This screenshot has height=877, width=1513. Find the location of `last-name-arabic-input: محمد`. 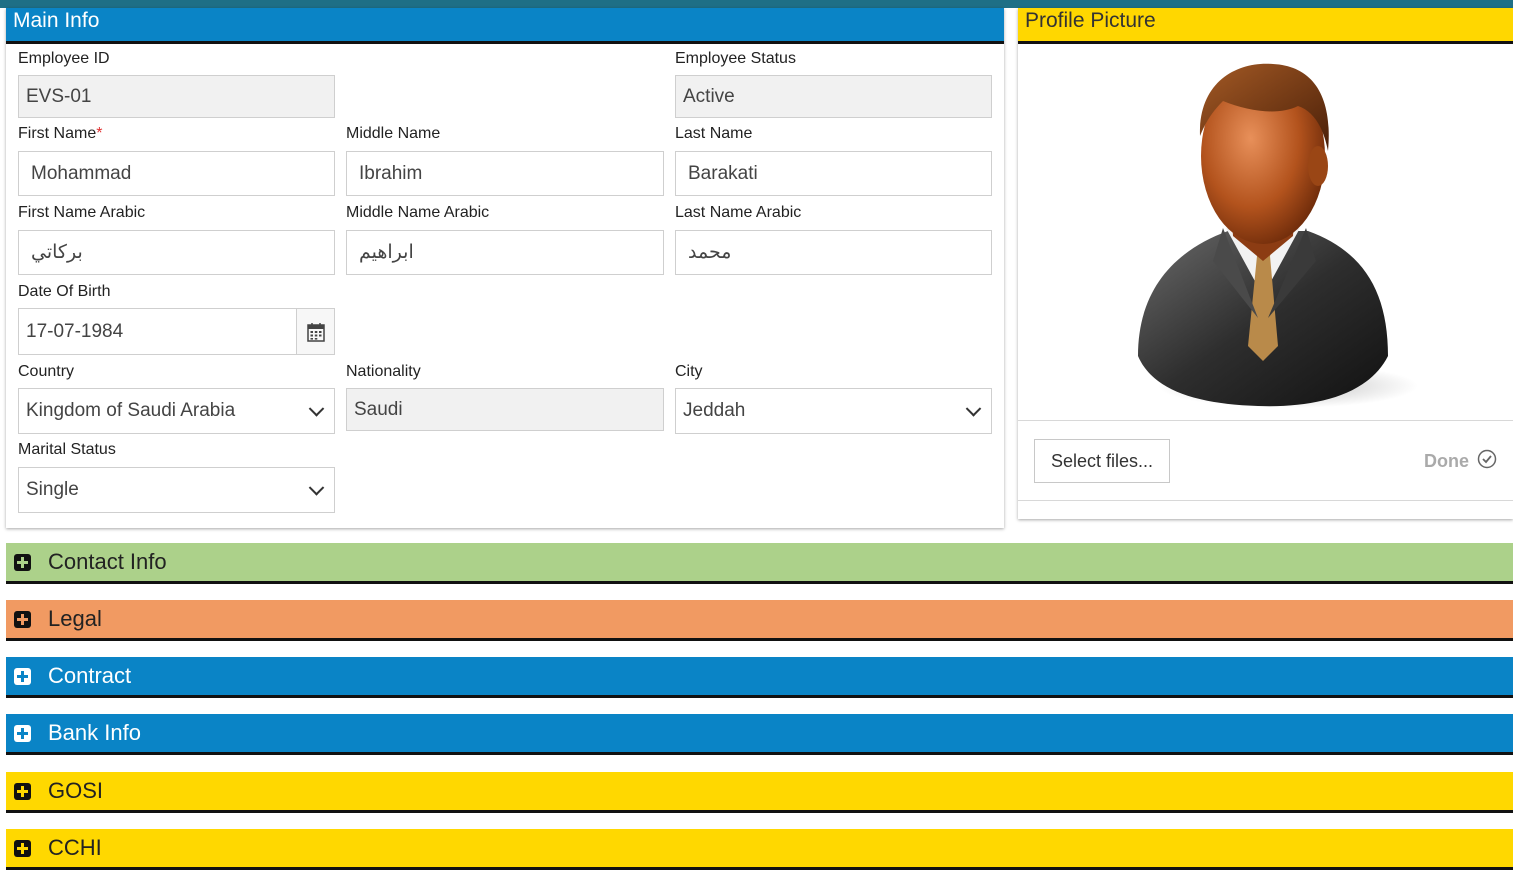

last-name-arabic-input: محمد is located at coordinates (833, 252).